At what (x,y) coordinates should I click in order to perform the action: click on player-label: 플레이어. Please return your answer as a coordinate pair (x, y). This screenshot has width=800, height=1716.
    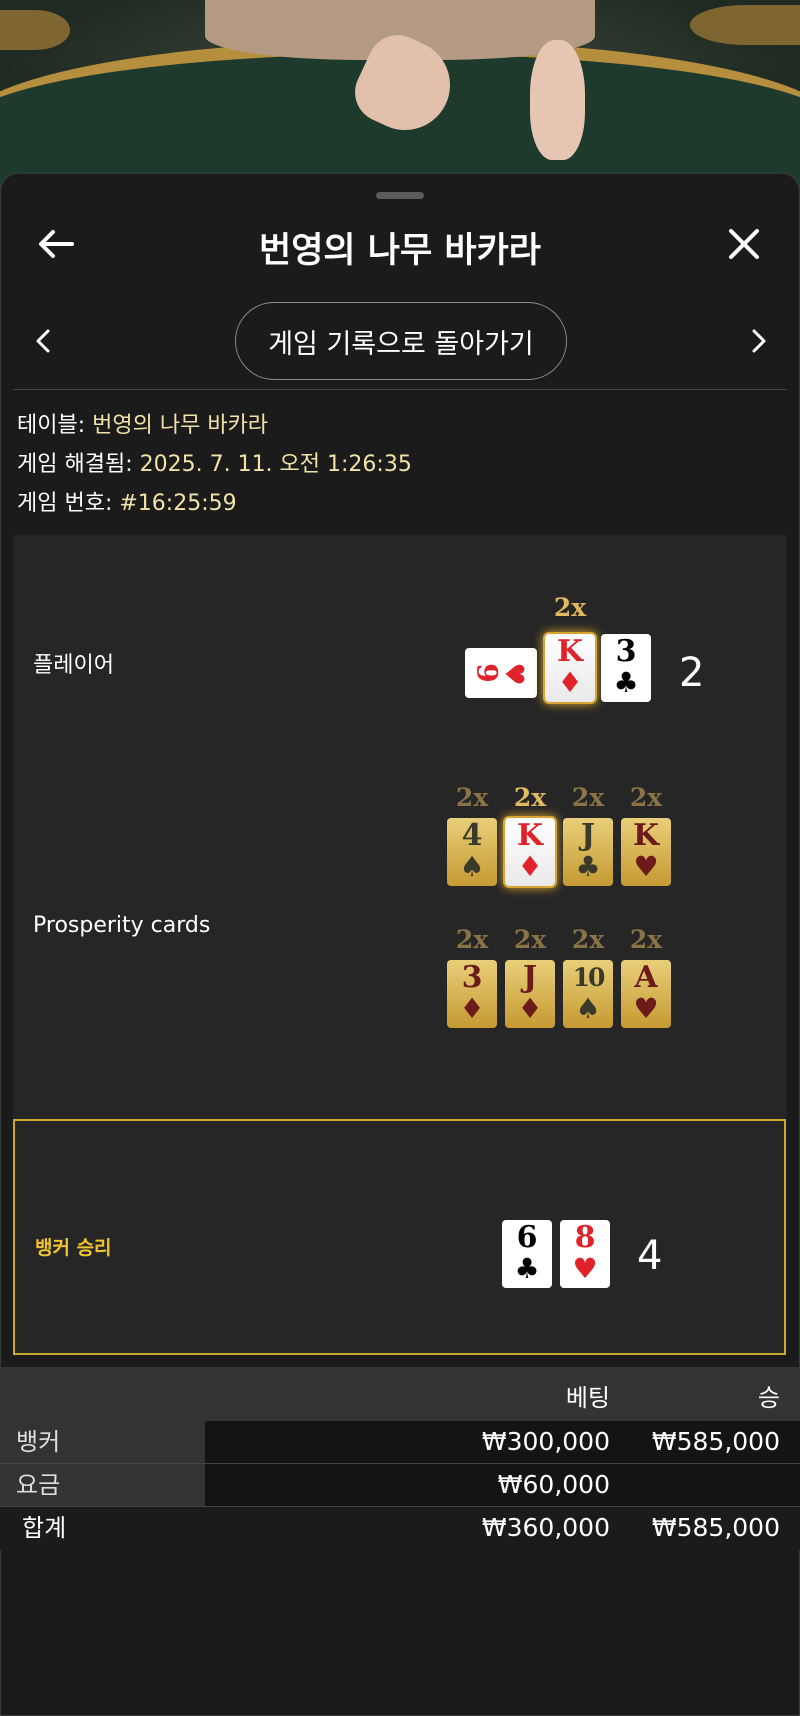
    Looking at the image, I should click on (73, 665).